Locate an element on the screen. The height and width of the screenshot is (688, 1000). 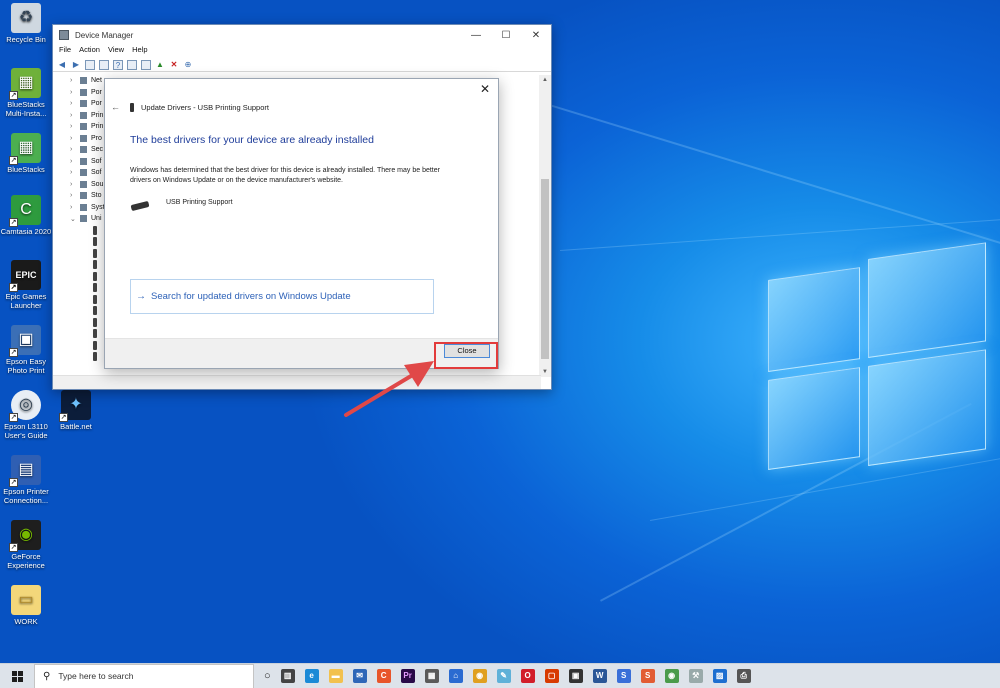
edge-icon: e is located at coordinates (311, 676).